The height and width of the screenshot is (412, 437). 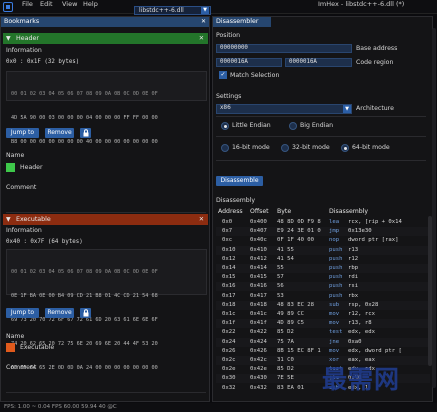 What do you see at coordinates (377, 48) in the screenshot?
I see `base-address-label: Base address` at bounding box center [377, 48].